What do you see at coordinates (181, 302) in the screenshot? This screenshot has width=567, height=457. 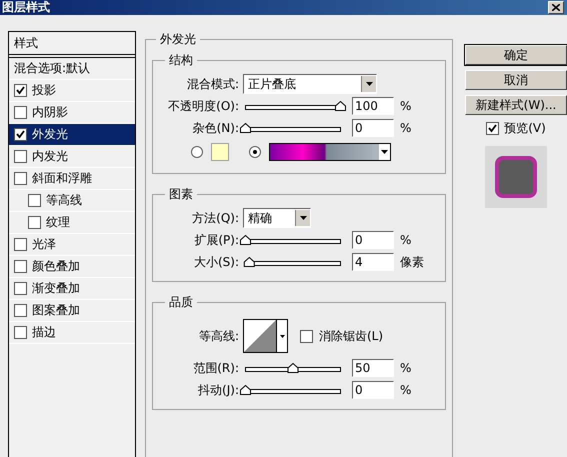 I see `group-title: 品质` at bounding box center [181, 302].